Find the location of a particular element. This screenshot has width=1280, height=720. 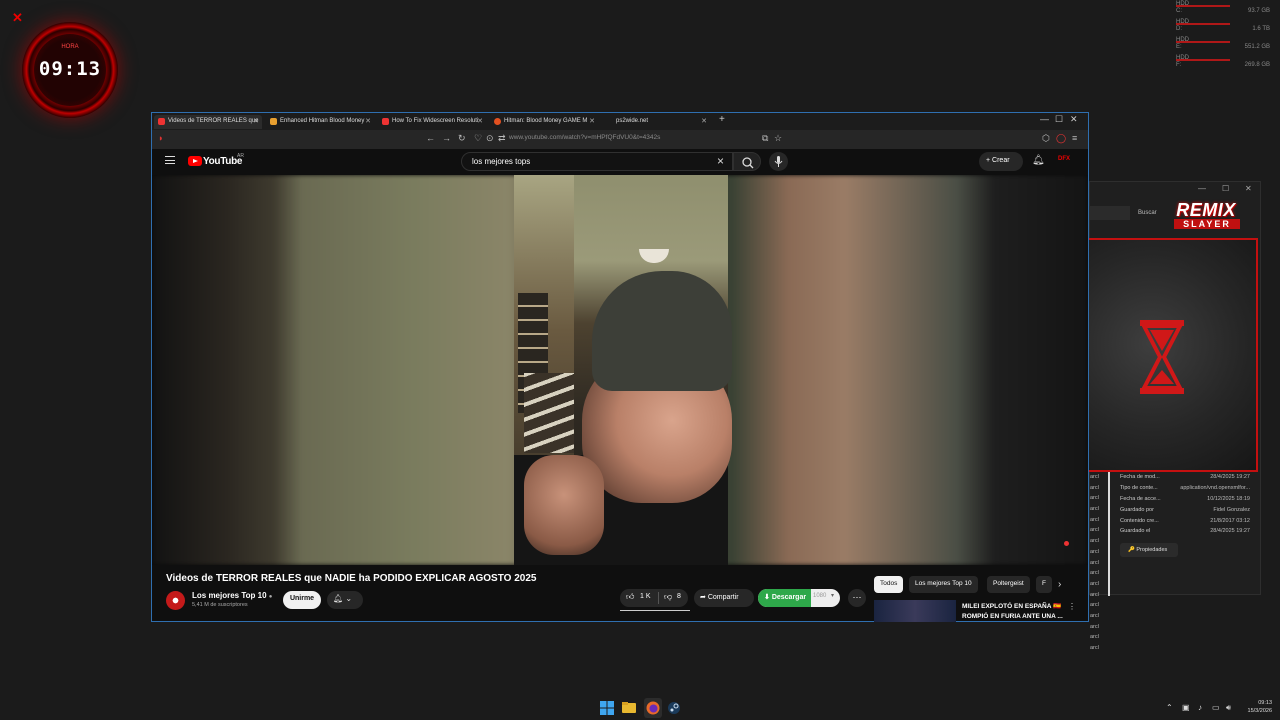

subscribe-bell-button: 🔔︎ ⌄ is located at coordinates (345, 600).